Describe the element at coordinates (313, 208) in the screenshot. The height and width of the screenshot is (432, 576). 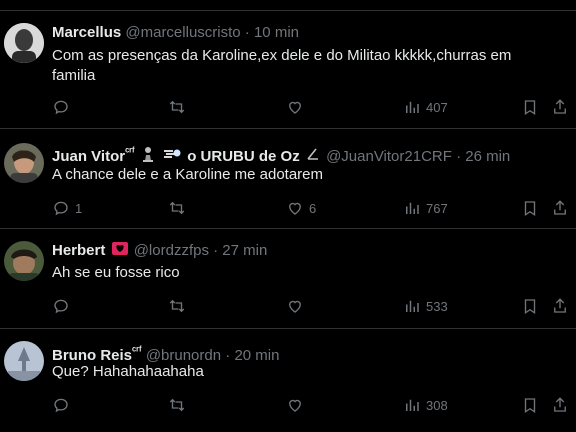
I see `like-count: 6` at that location.